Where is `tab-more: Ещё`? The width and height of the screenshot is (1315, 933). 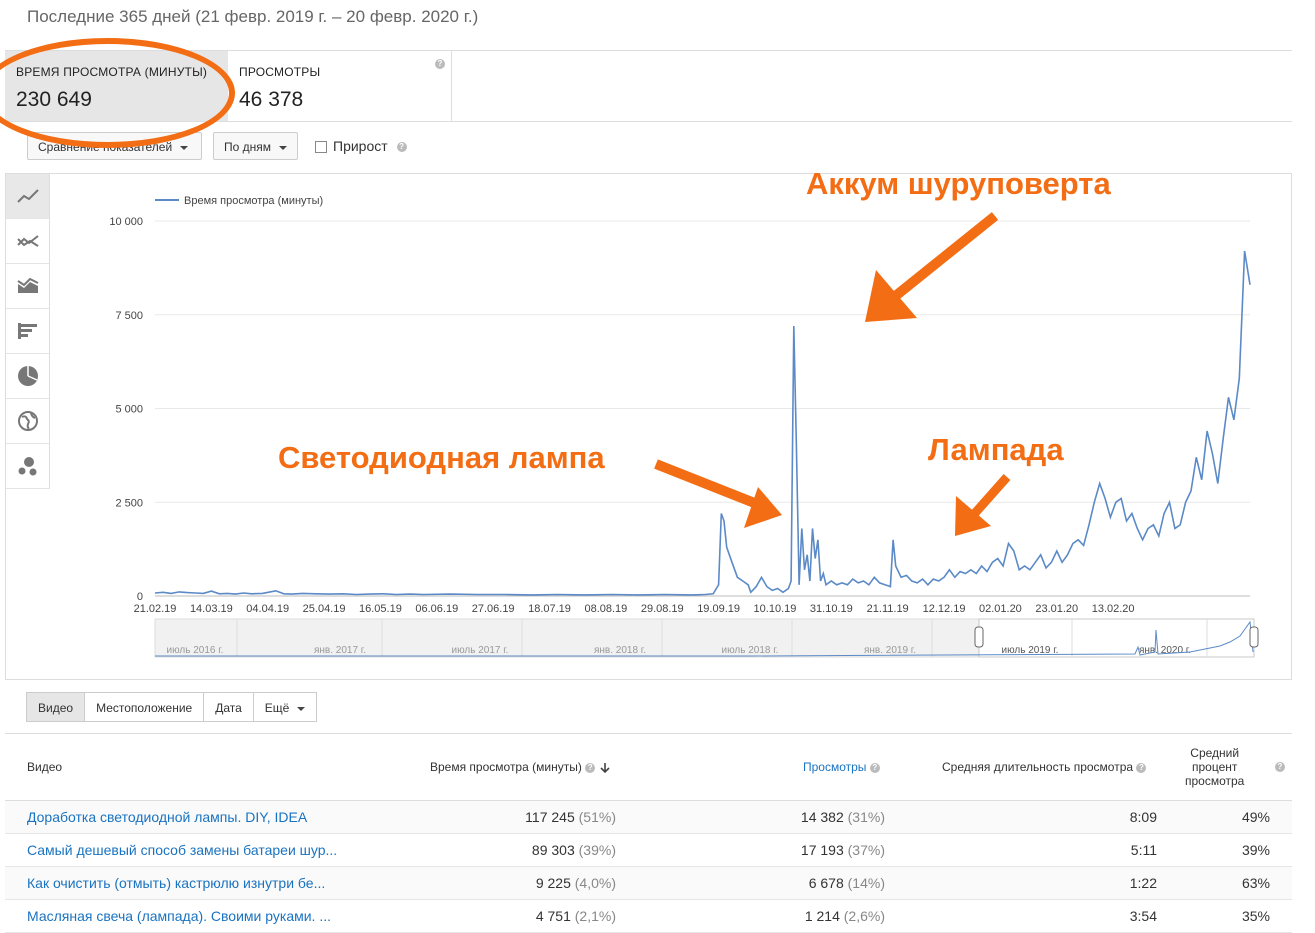 tab-more: Ещё is located at coordinates (285, 707).